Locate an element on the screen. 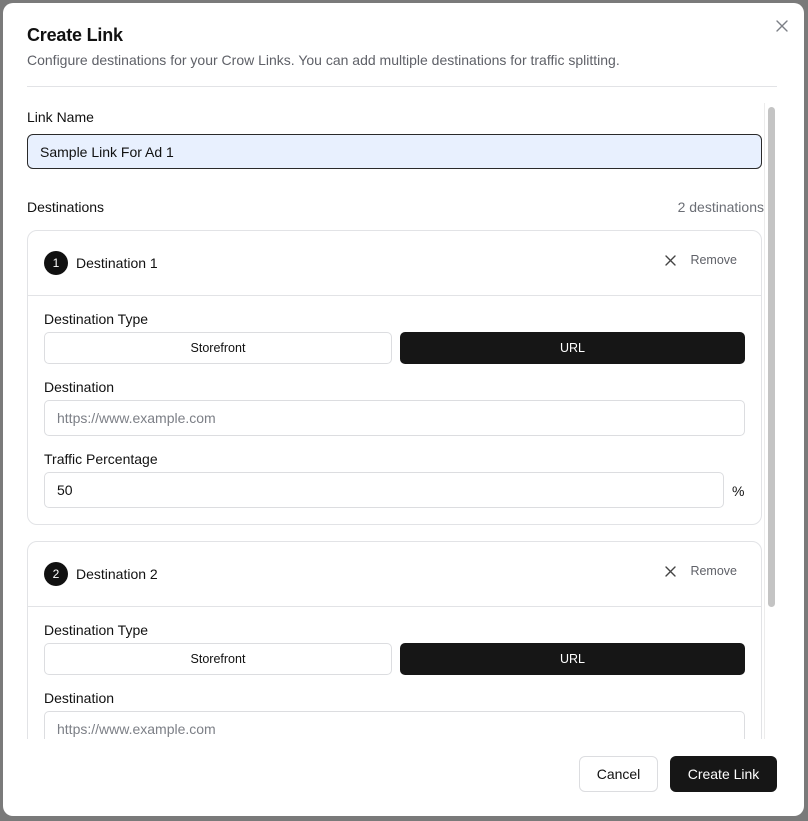  destination-card-header: 2 Destination 2 Remove is located at coordinates (394, 574).